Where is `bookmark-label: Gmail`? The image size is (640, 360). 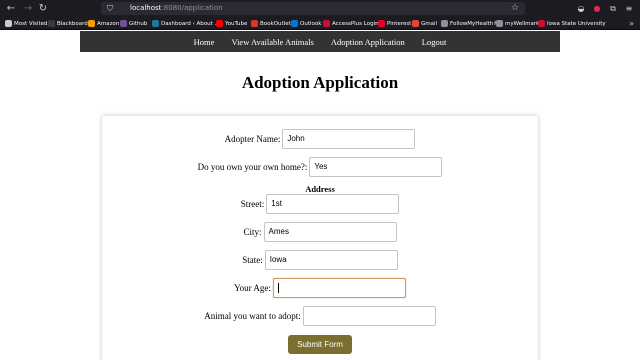
bookmark-label: Gmail is located at coordinates (429, 23).